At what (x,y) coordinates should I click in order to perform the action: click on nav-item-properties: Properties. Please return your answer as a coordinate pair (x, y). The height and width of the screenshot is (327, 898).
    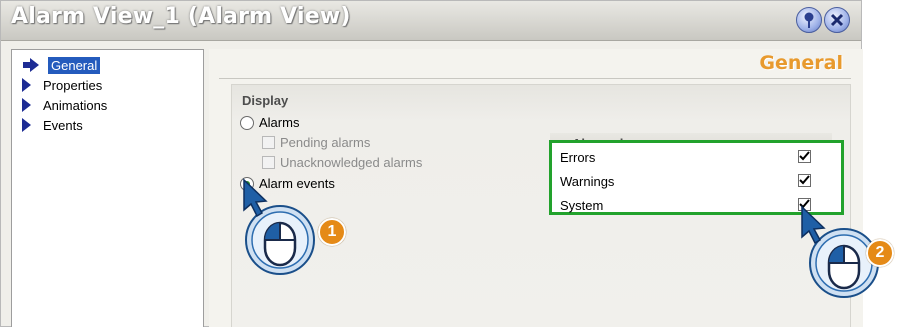
    Looking at the image, I should click on (63, 85).